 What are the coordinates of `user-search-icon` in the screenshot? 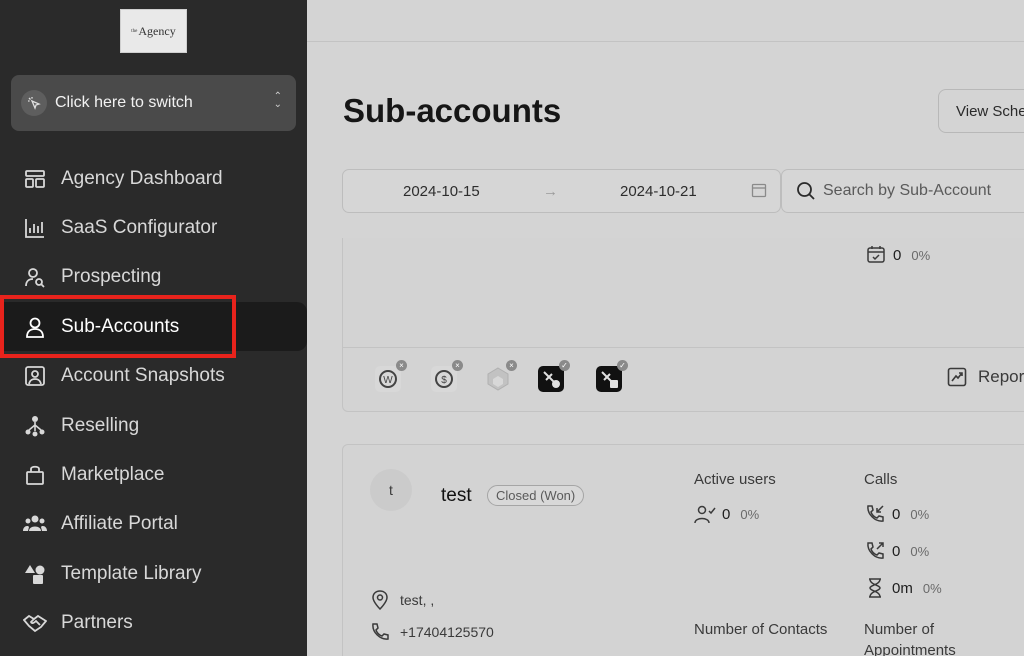 It's located at (35, 277).